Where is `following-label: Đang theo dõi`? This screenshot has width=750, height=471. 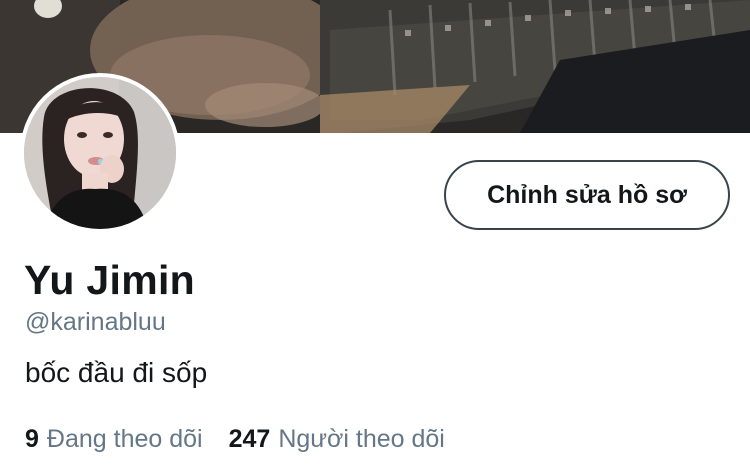
following-label: Đang theo dõi is located at coordinates (124, 439).